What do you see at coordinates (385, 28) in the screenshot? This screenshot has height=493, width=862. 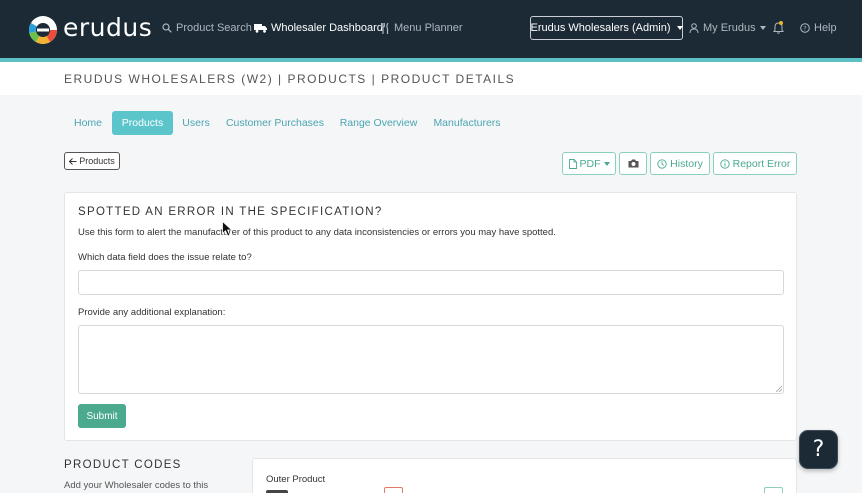 I see `cutlery-icon` at bounding box center [385, 28].